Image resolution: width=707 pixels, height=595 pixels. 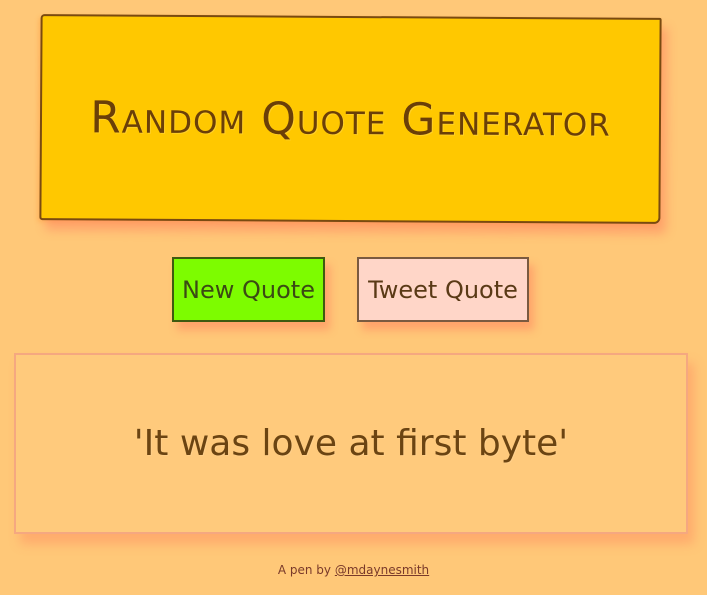 I want to click on new-quote-button: New Quote, so click(x=248, y=289).